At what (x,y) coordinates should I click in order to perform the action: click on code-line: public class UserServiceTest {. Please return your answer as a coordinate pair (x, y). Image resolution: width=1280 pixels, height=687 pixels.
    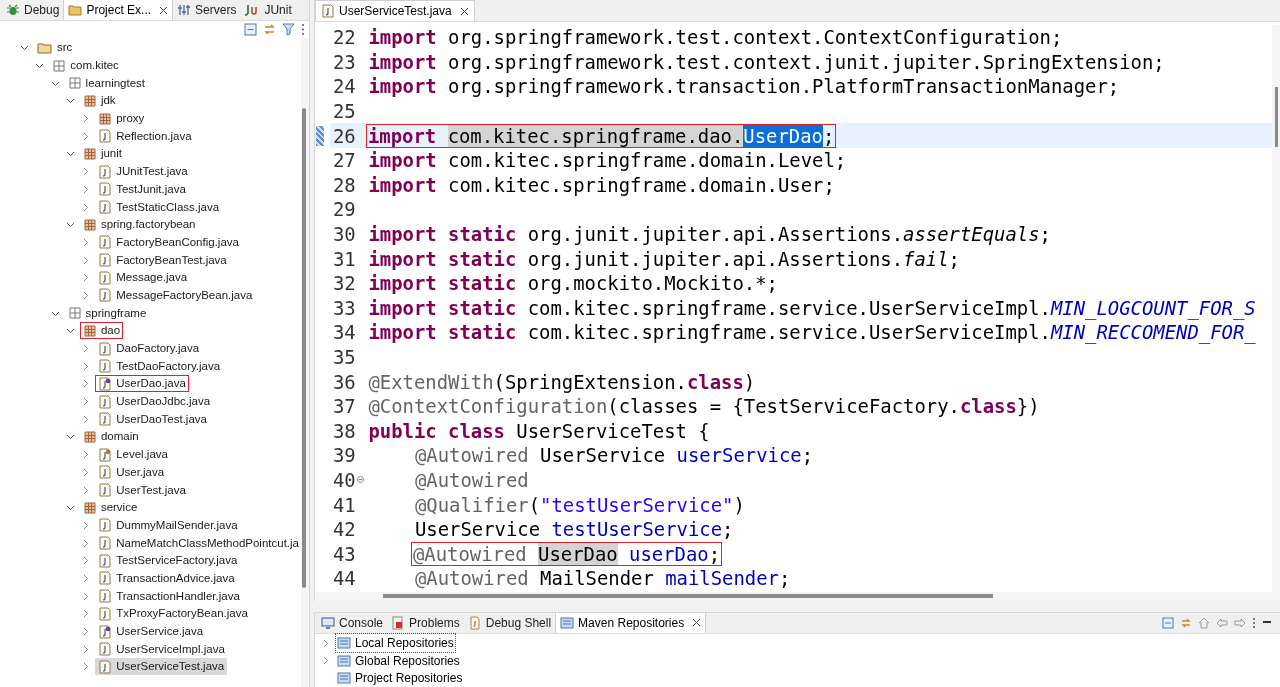
    Looking at the image, I should click on (539, 430).